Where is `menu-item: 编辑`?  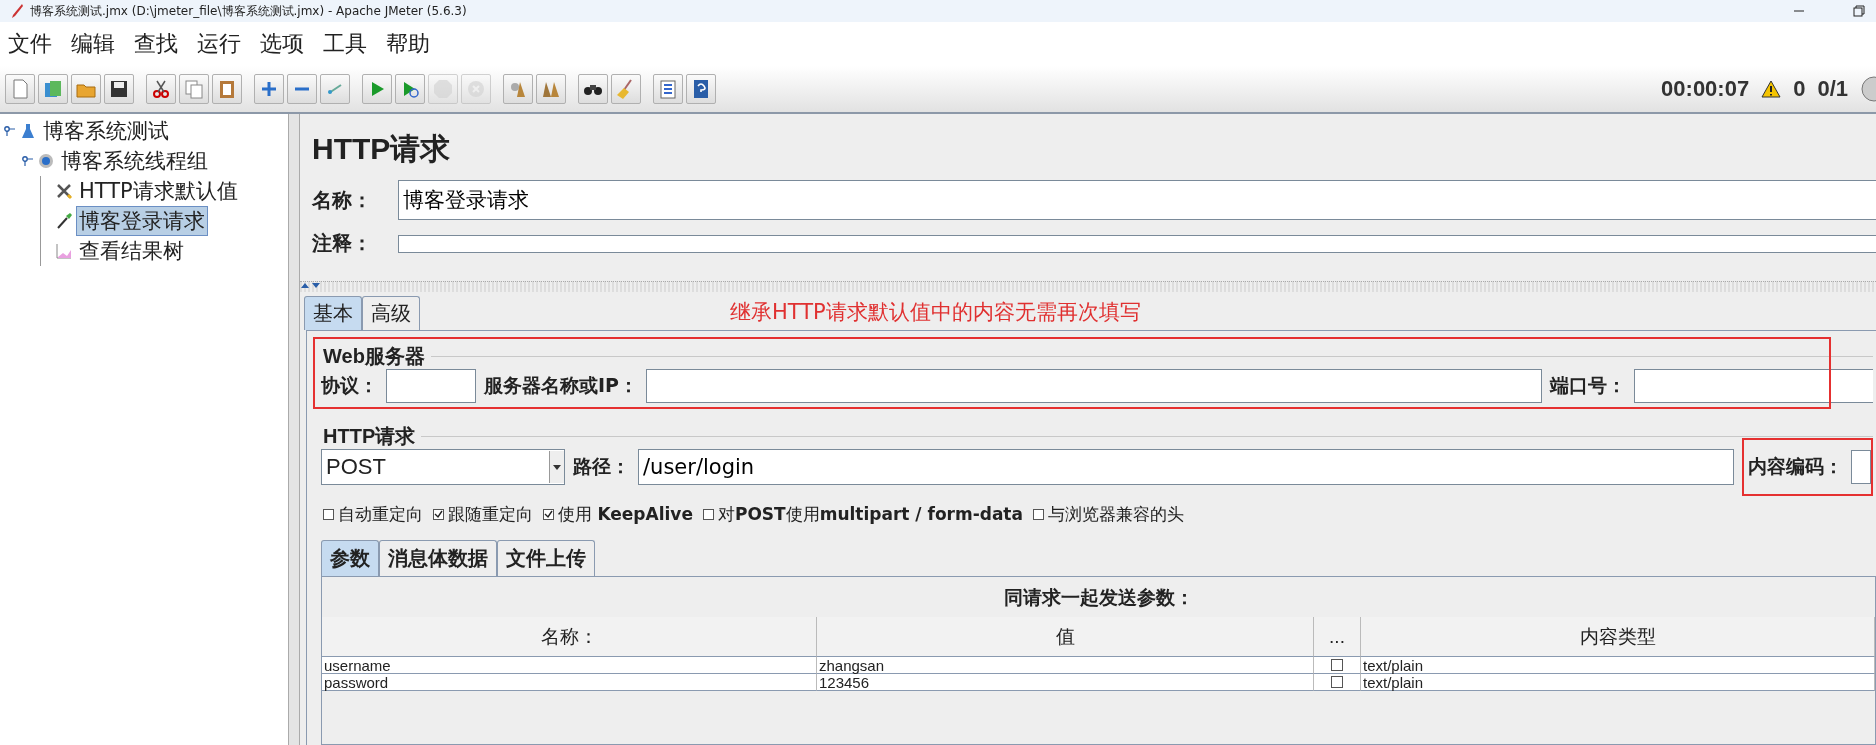 menu-item: 编辑 is located at coordinates (93, 44).